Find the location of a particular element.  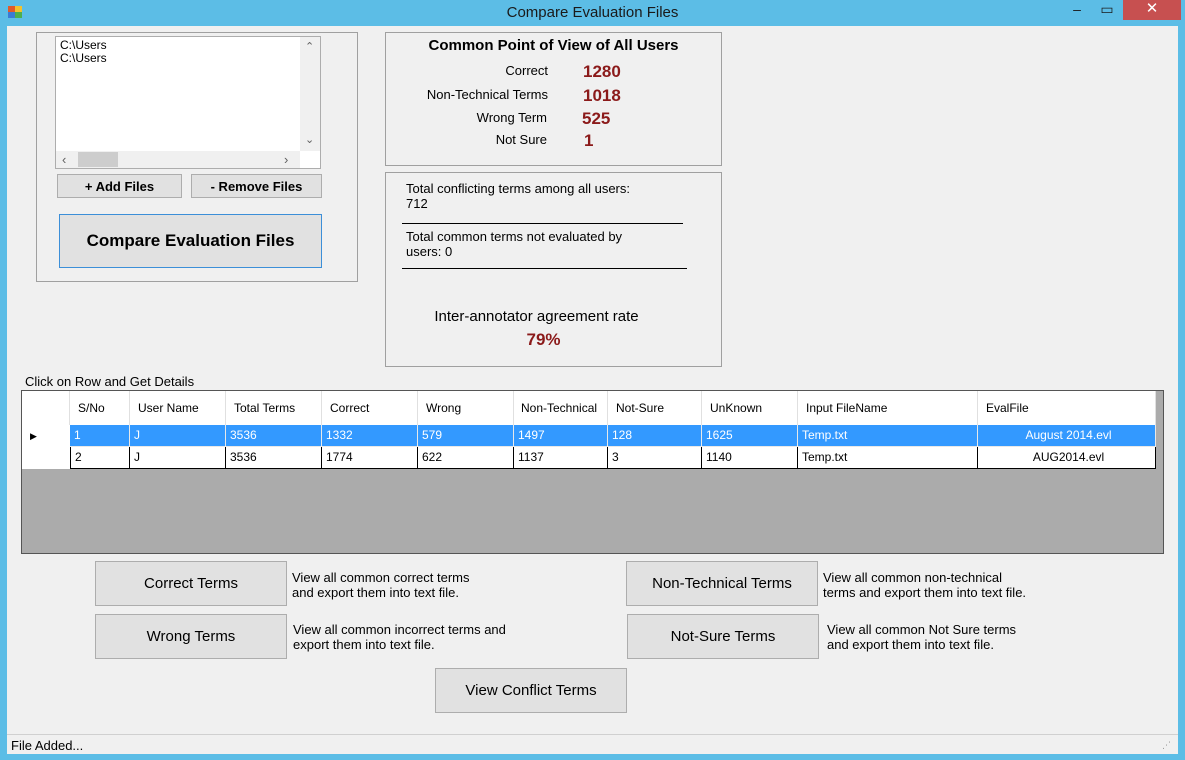

cell-non-technical: 1497 is located at coordinates (561, 436).